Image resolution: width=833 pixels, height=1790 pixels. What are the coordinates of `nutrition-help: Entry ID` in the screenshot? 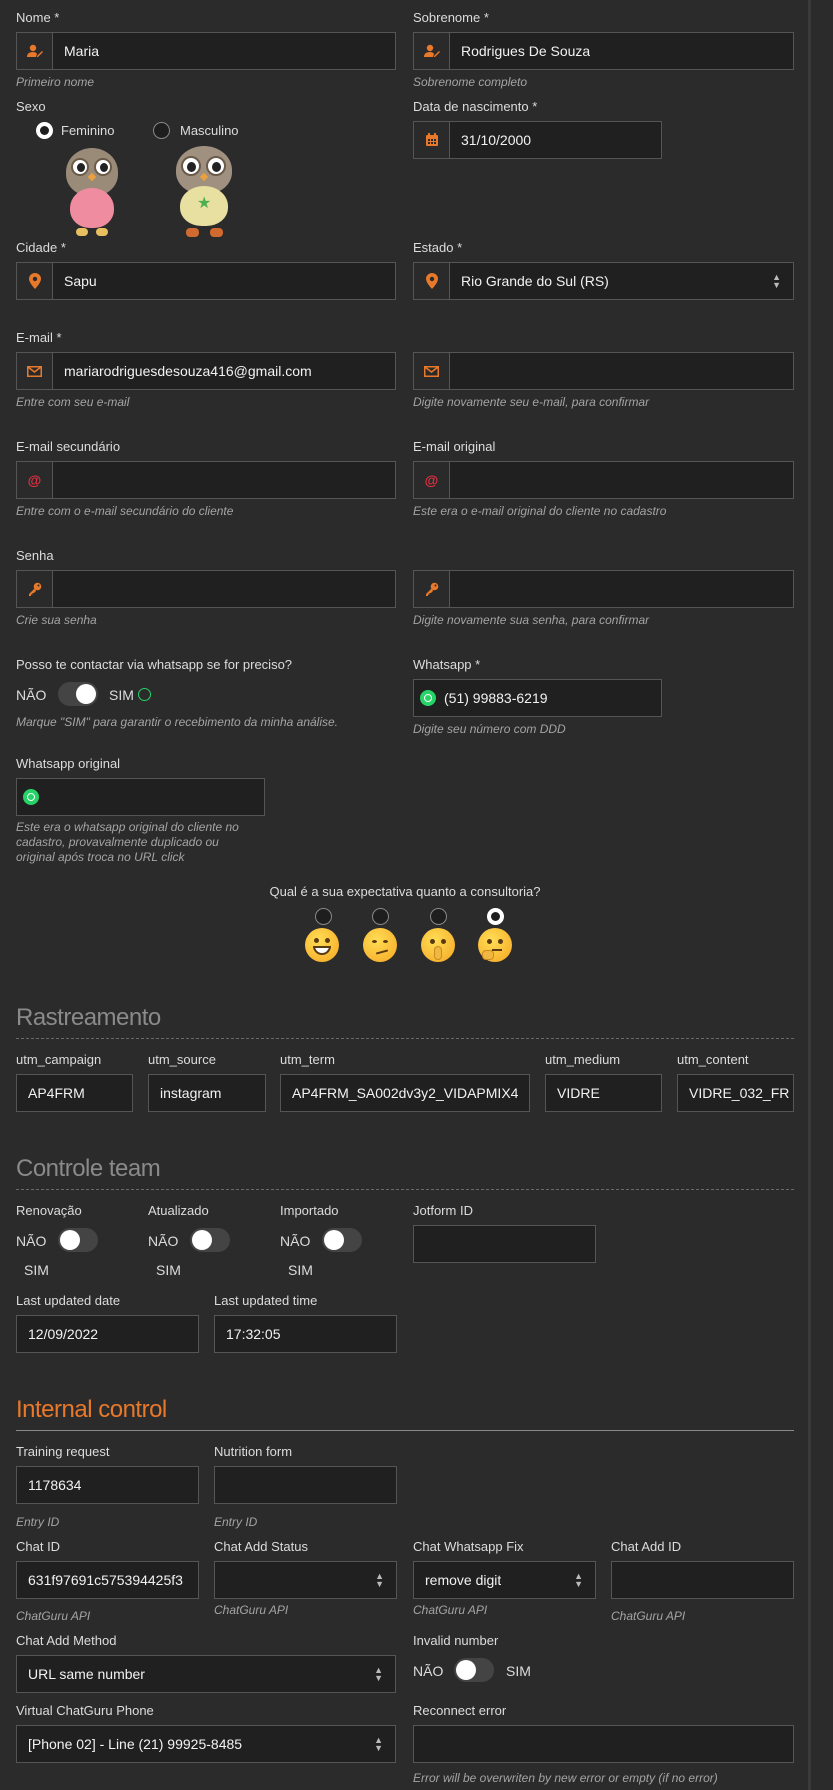 It's located at (236, 1522).